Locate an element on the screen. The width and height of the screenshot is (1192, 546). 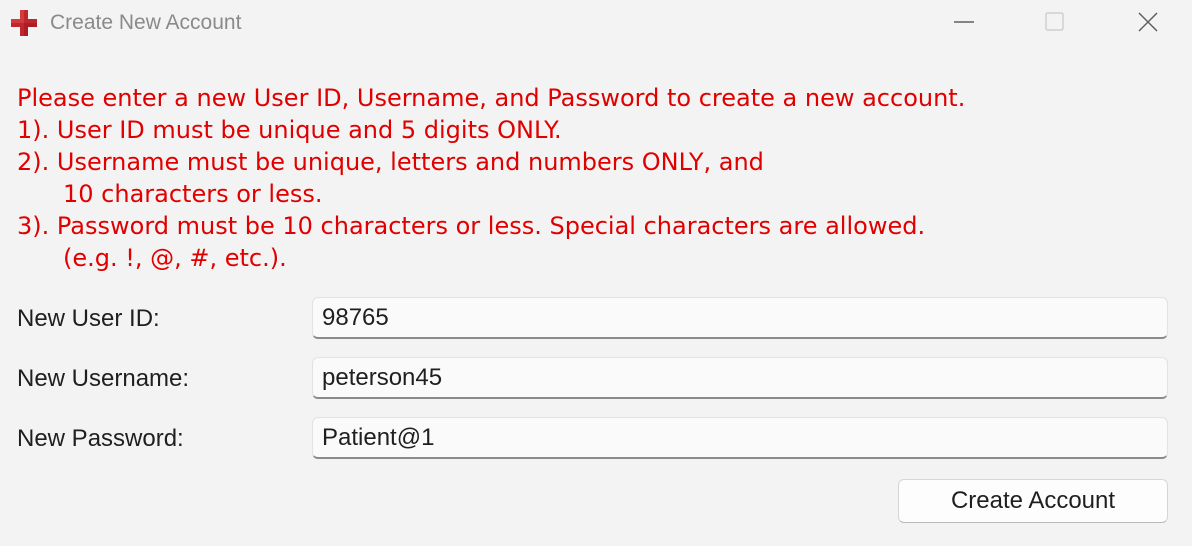
maximize-button is located at coordinates (1055, 22).